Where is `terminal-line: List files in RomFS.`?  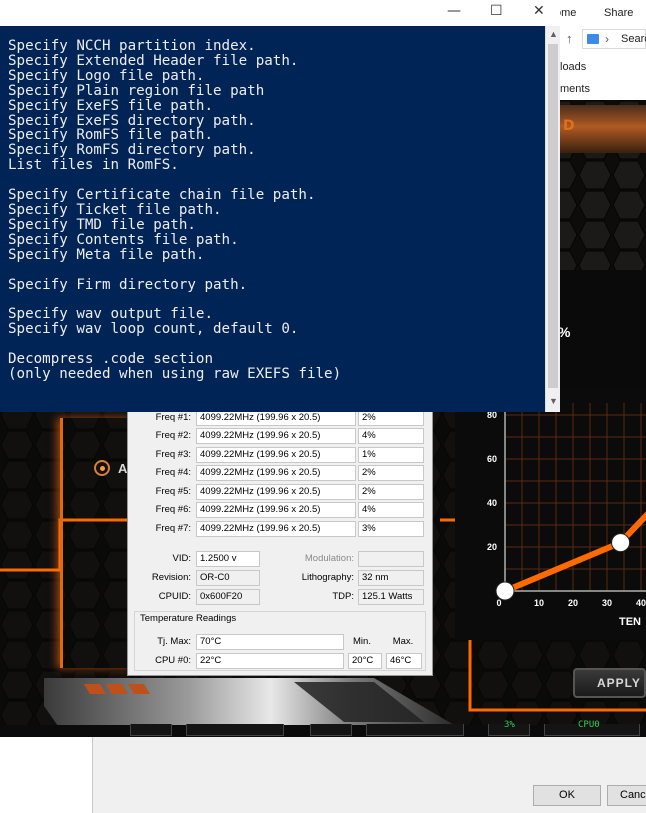
terminal-line: List files in RomFS. is located at coordinates (93, 165).